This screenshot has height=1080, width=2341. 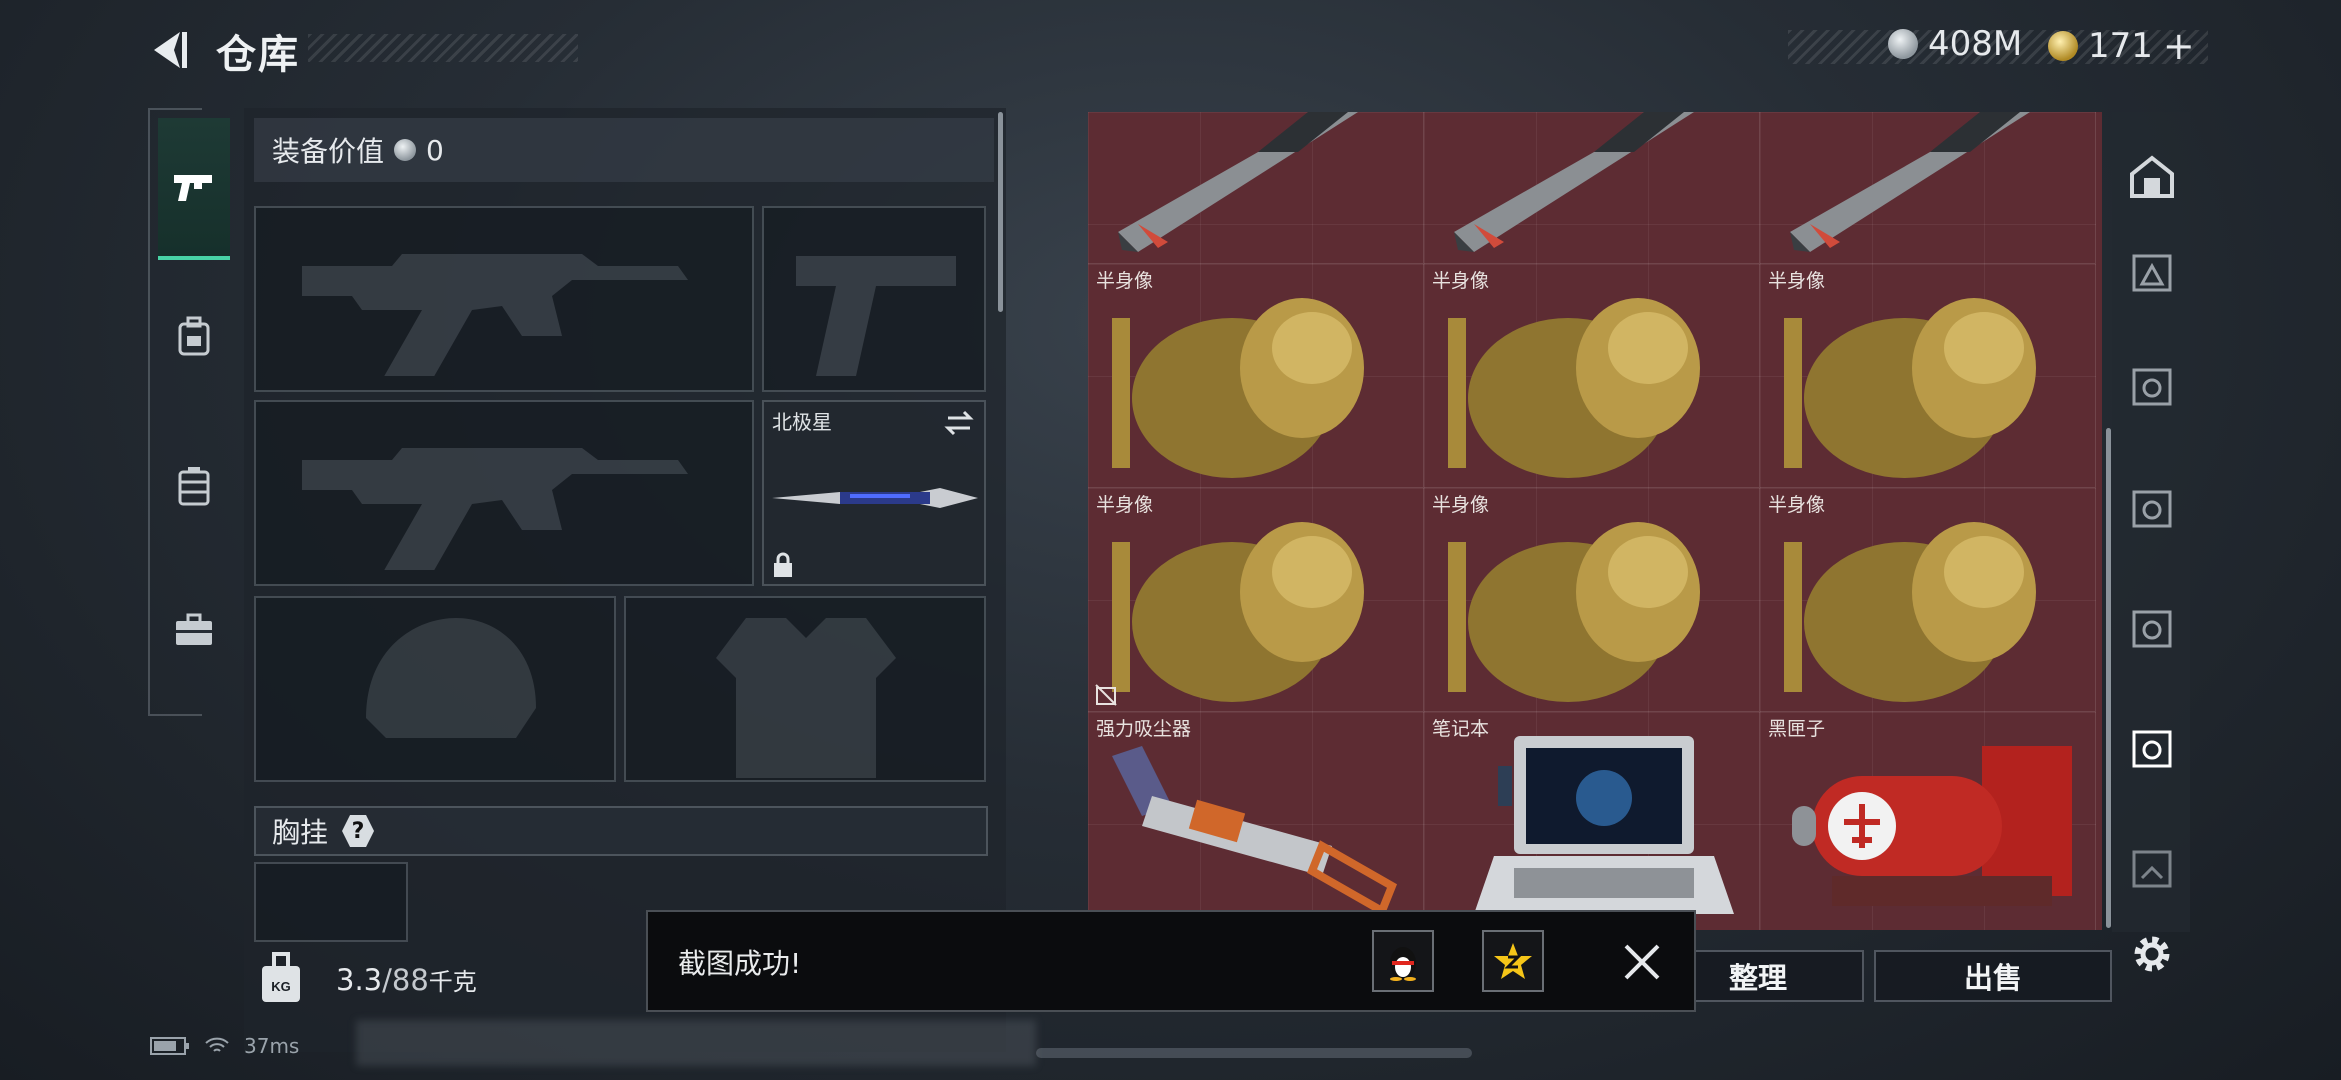 I want to click on vacuum-image, so click(x=1255, y=831).